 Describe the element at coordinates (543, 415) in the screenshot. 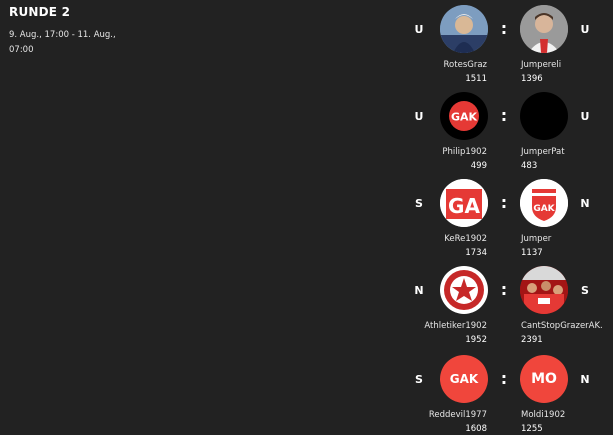

I see `player-name: Moldi1902` at that location.